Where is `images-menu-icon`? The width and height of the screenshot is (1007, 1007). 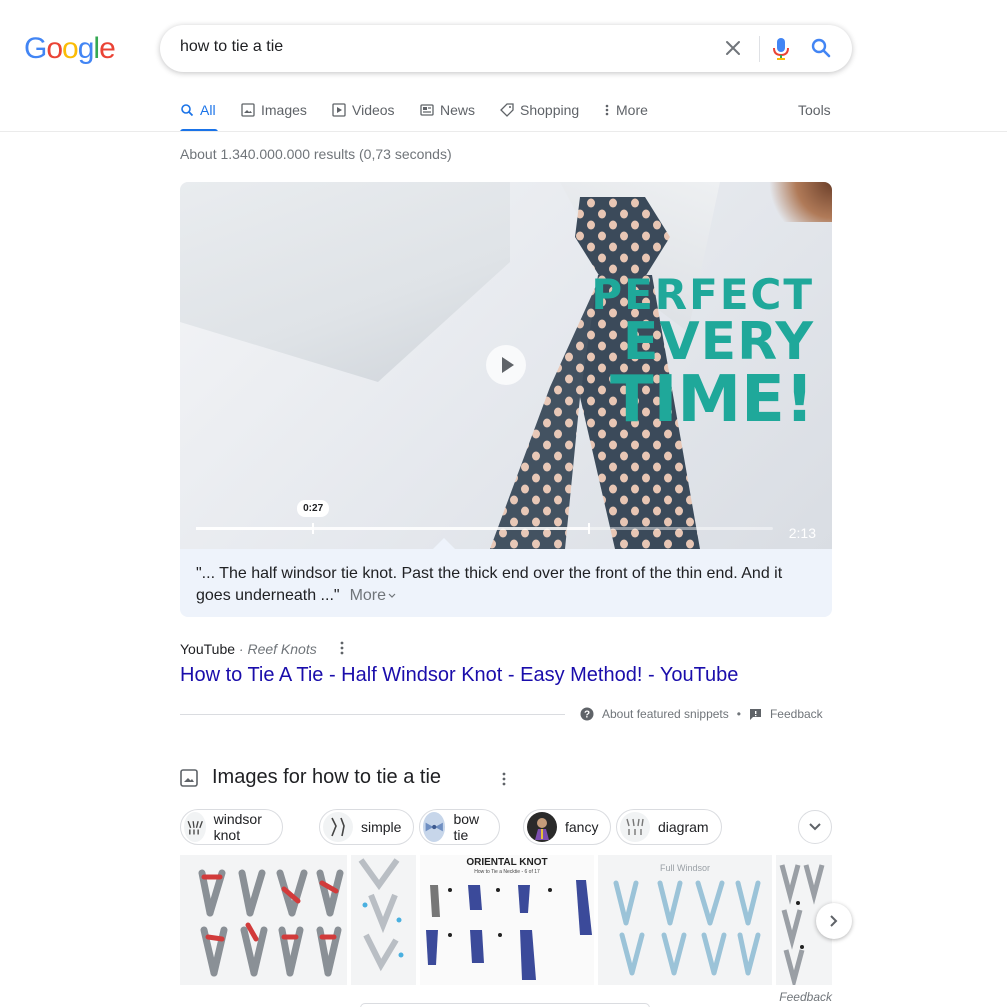 images-menu-icon is located at coordinates (504, 779).